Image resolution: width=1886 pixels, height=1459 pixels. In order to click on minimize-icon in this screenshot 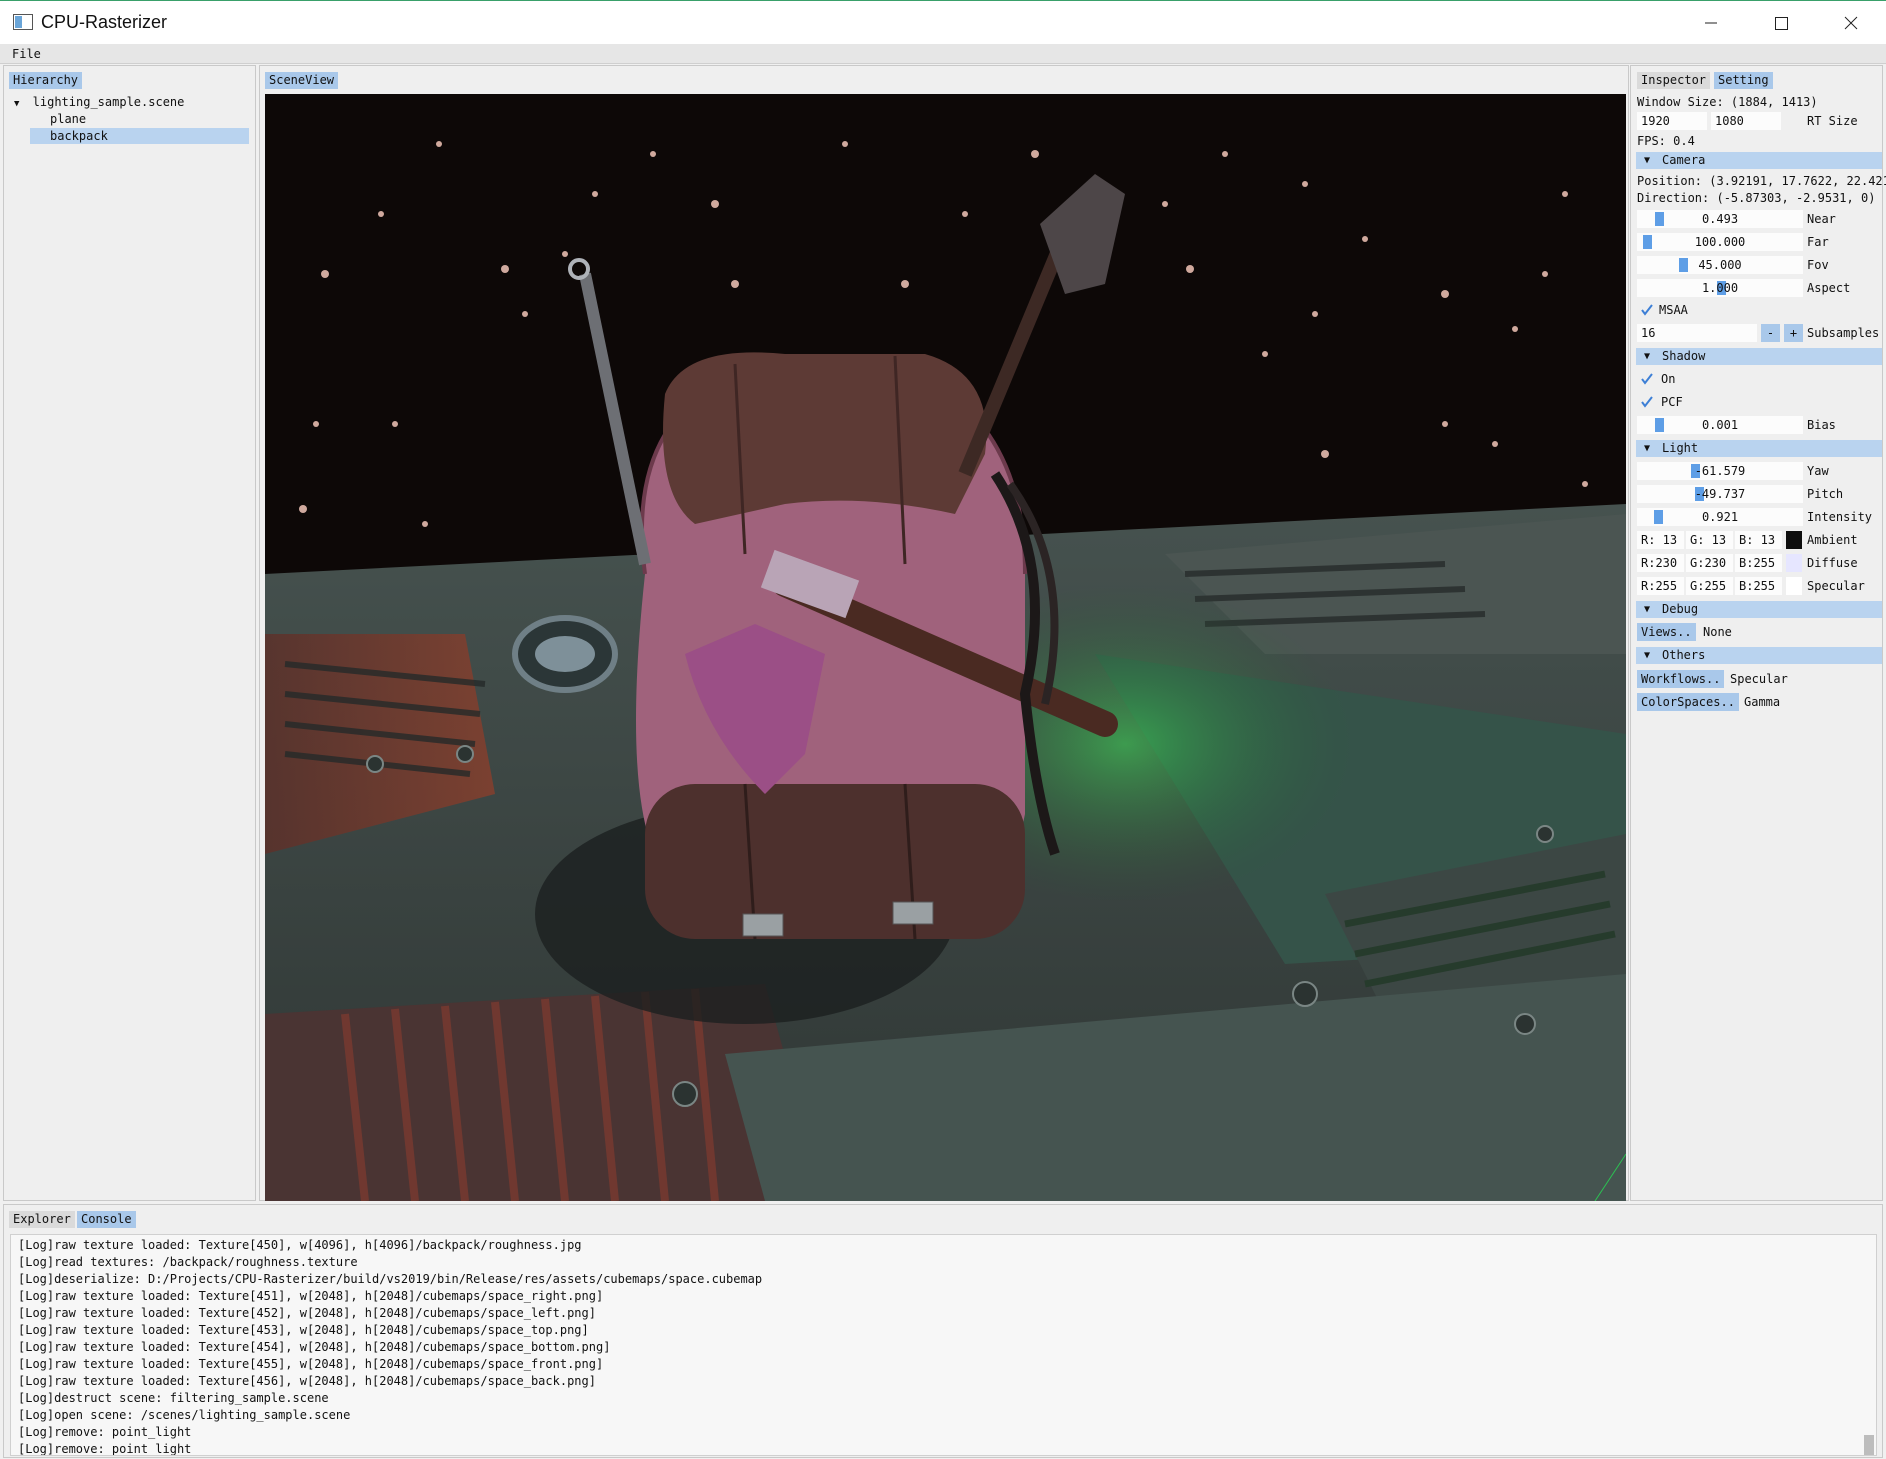, I will do `click(1711, 23)`.